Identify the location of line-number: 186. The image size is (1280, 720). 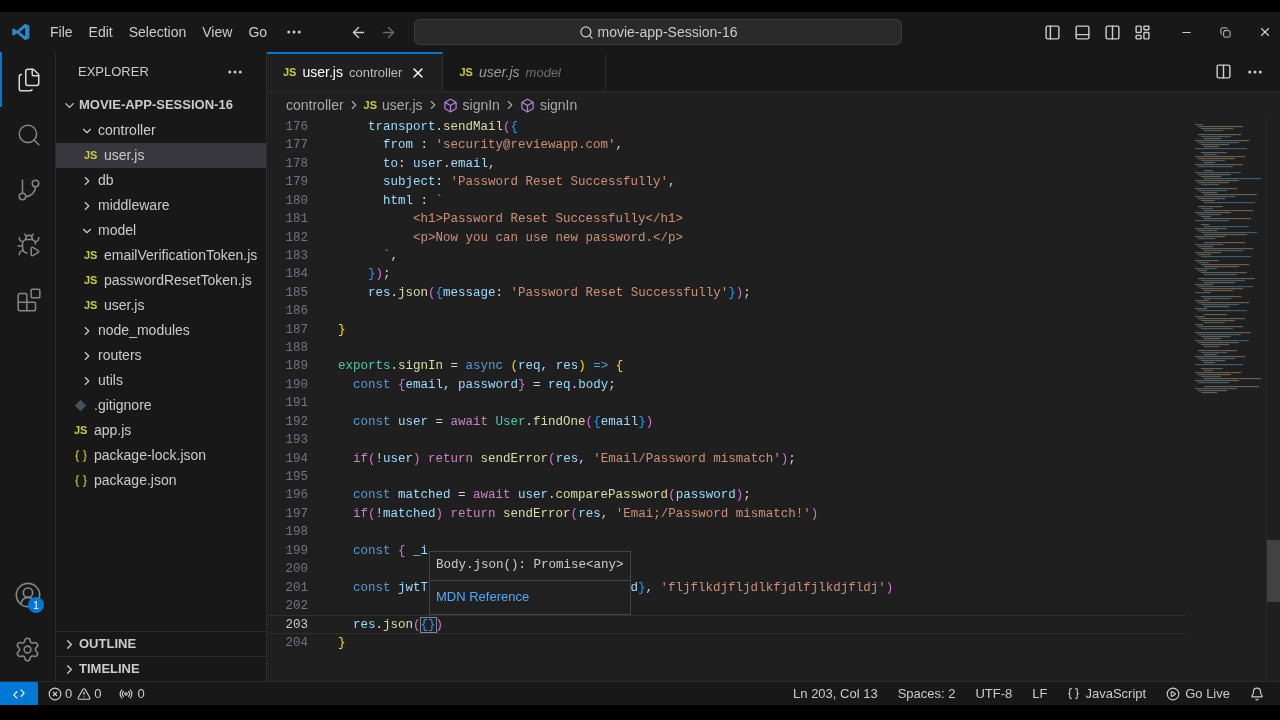
(296, 312).